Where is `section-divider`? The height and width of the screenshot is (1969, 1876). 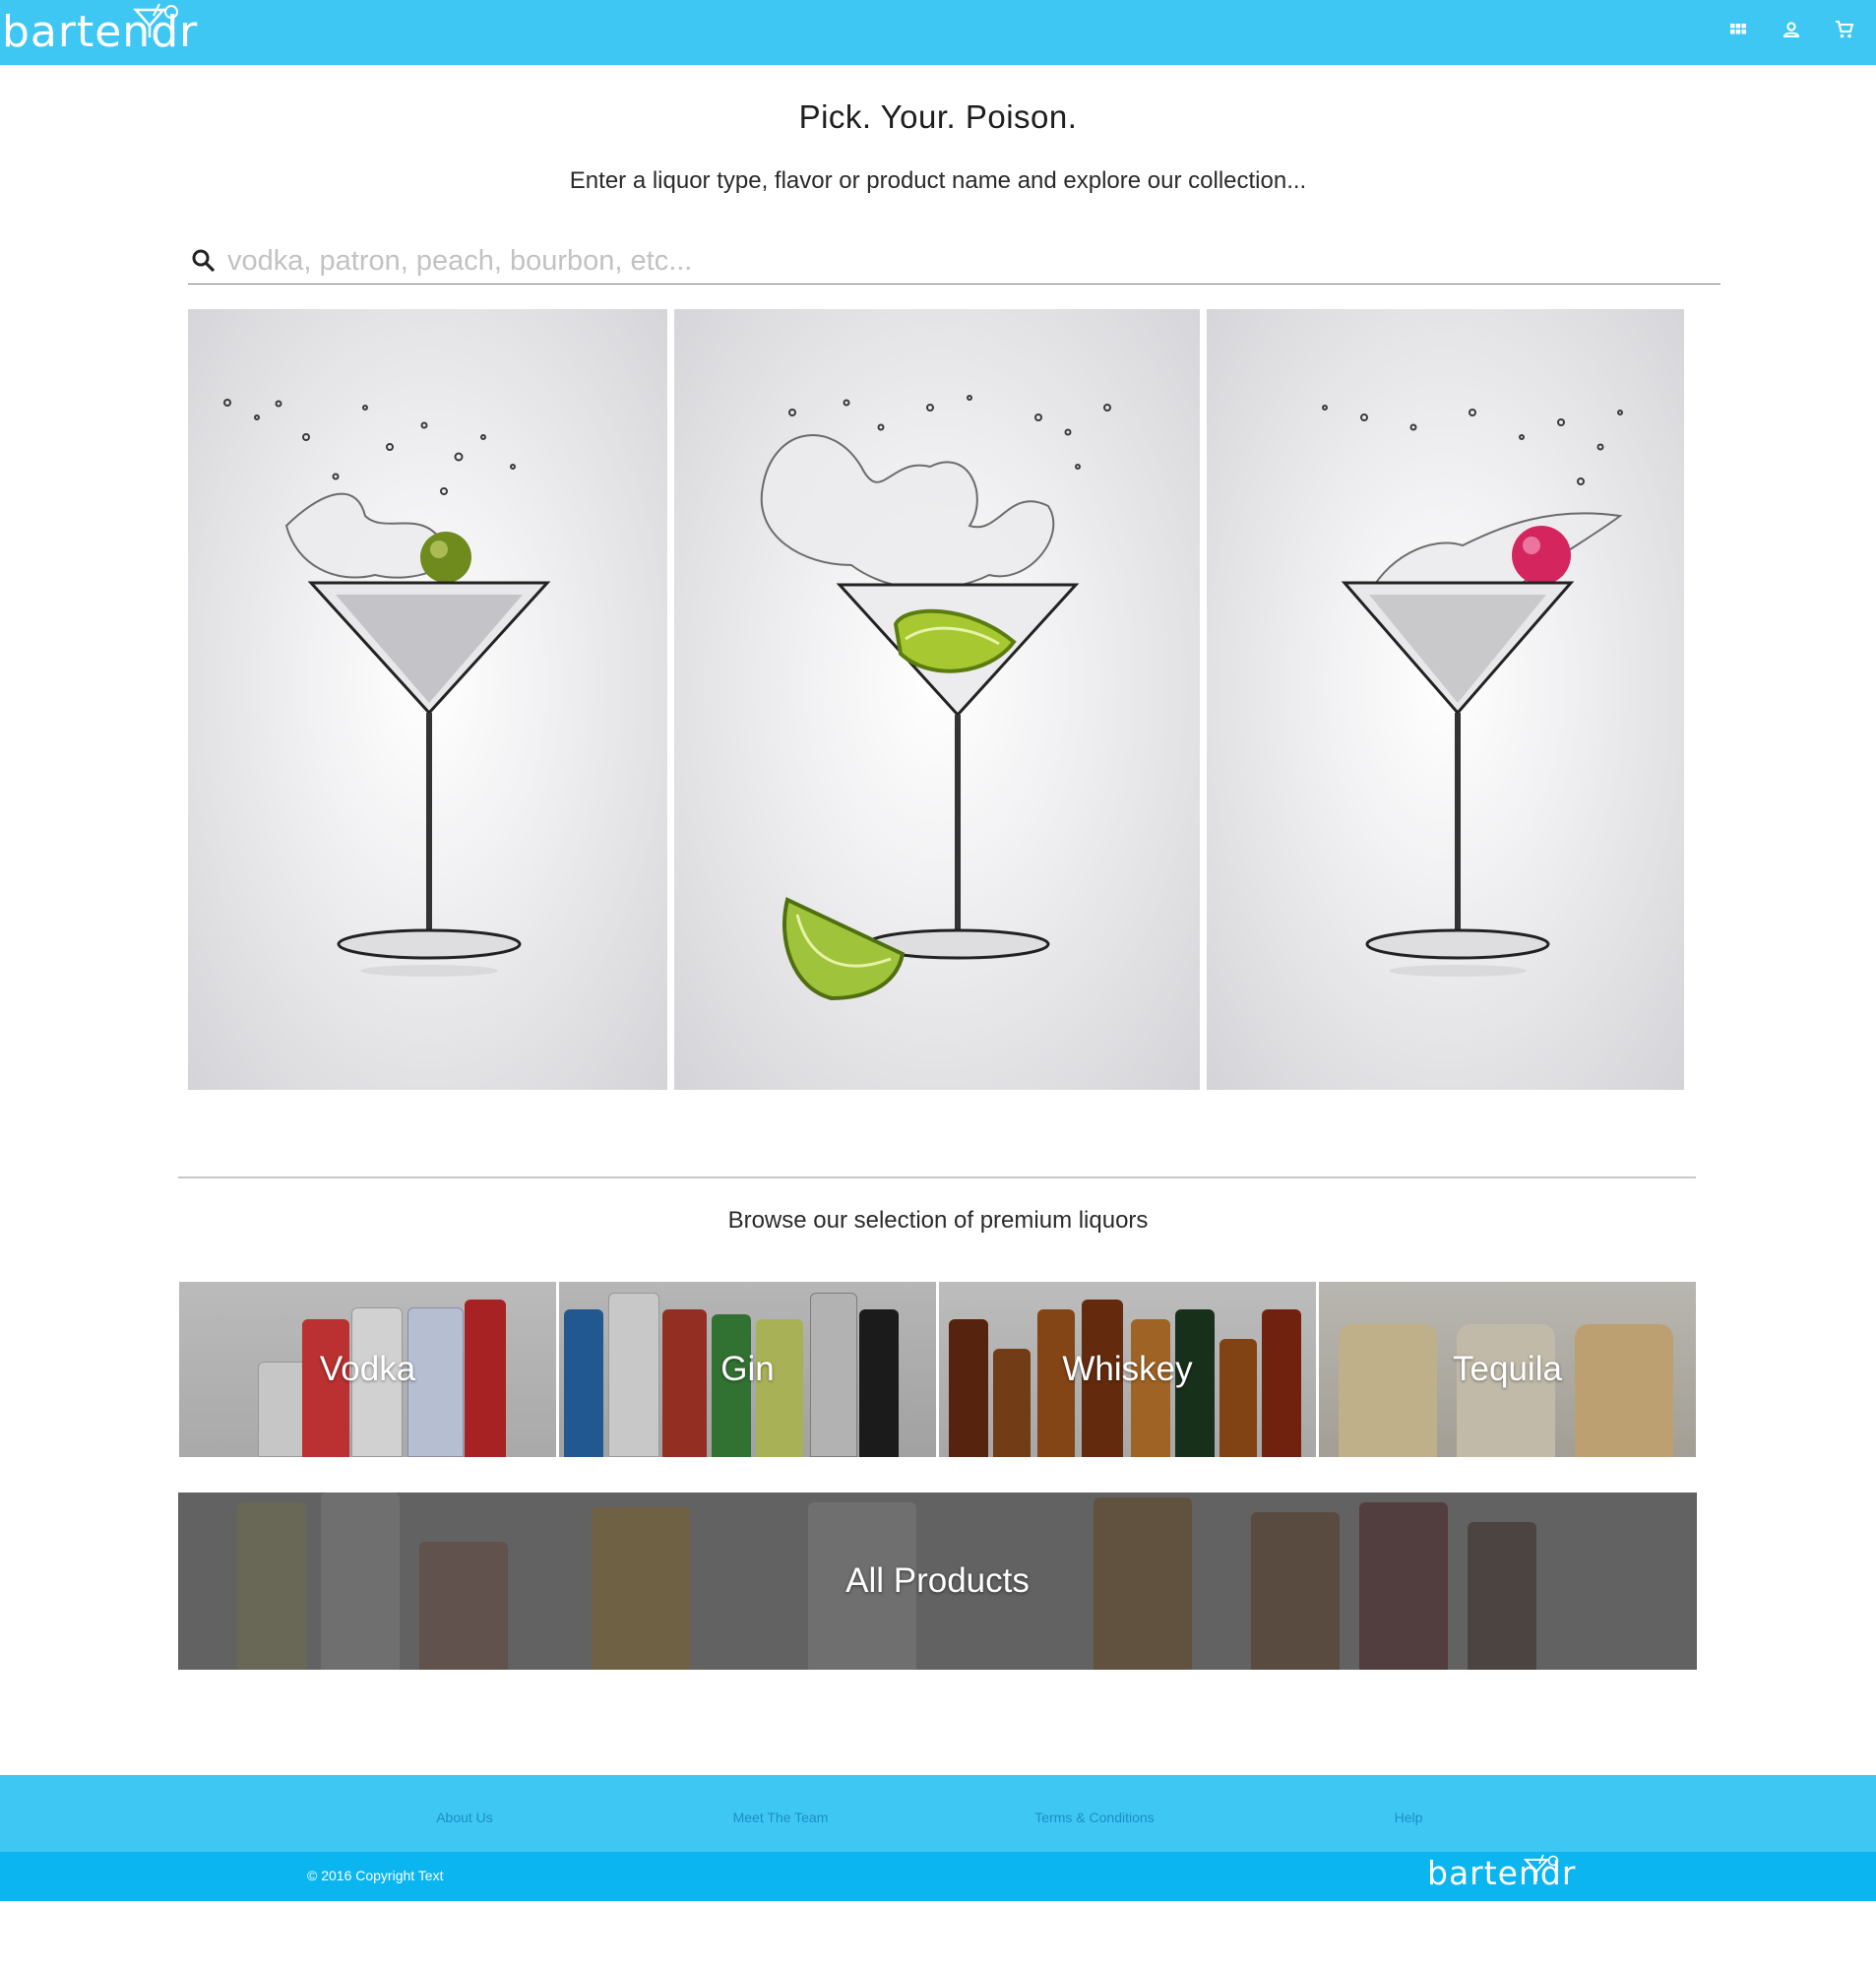 section-divider is located at coordinates (937, 1177).